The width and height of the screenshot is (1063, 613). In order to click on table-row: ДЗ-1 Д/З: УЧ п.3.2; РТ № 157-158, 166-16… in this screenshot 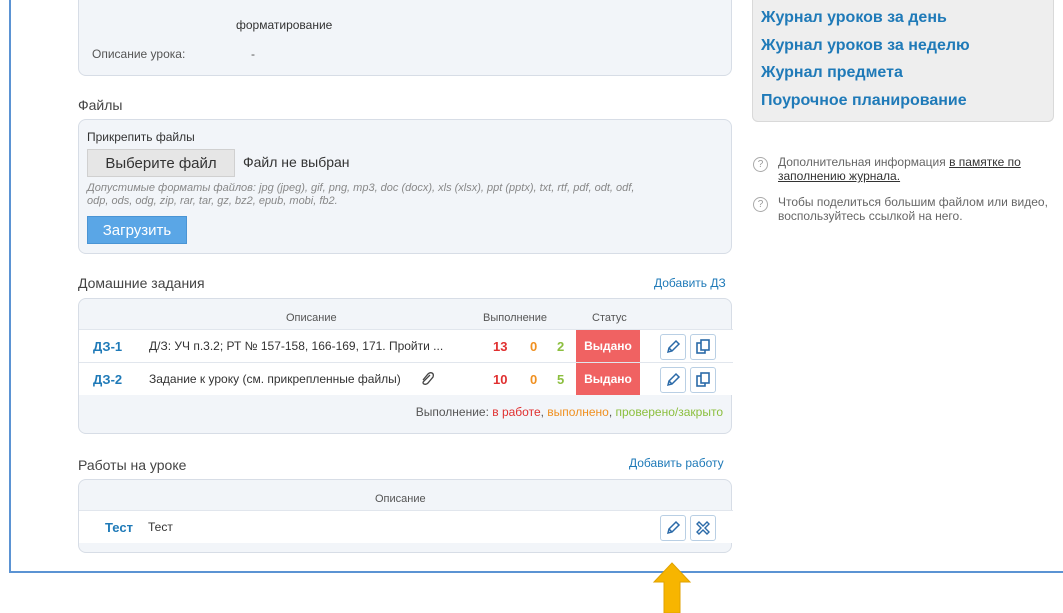, I will do `click(406, 345)`.